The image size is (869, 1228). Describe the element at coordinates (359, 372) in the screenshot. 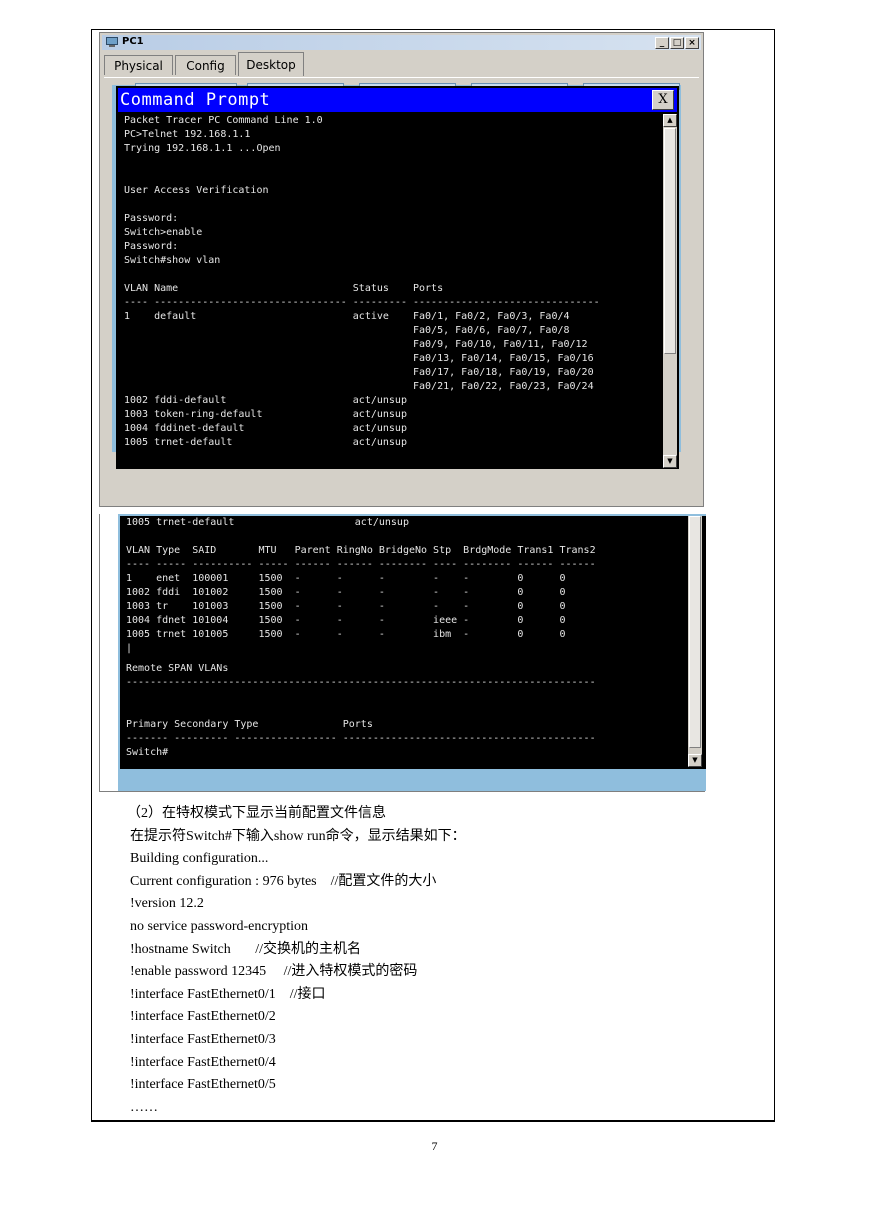

I see `terminal-line: Fa0/17, Fa0/18, Fa0/19, Fa0/20` at that location.